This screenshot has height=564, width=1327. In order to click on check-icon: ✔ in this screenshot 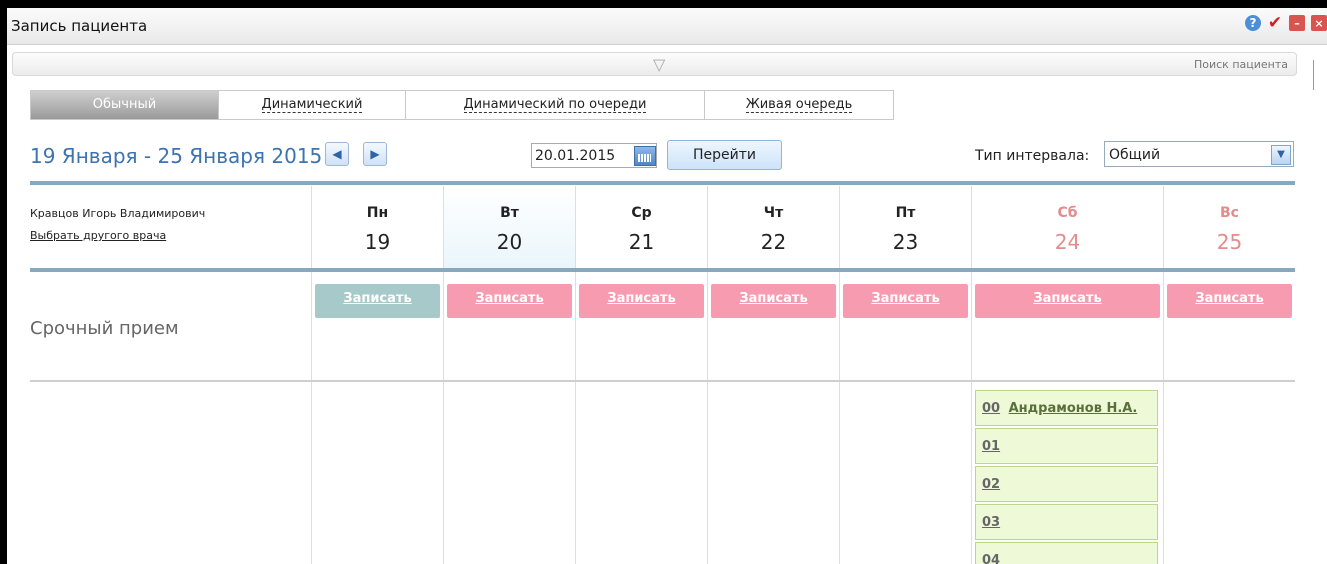, I will do `click(1275, 23)`.